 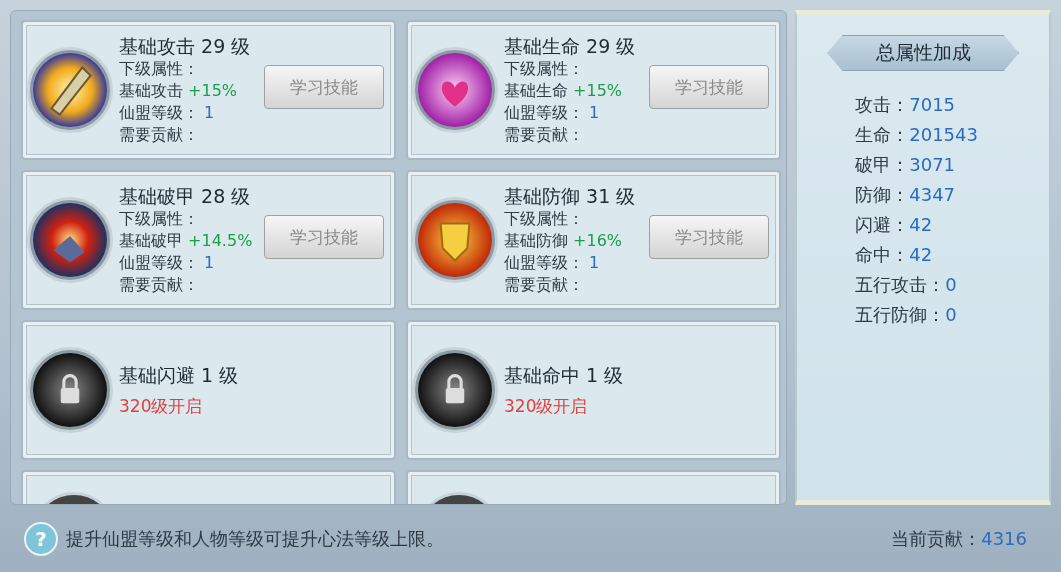 I want to click on skill-title: 基础命中 1 级, so click(x=564, y=375).